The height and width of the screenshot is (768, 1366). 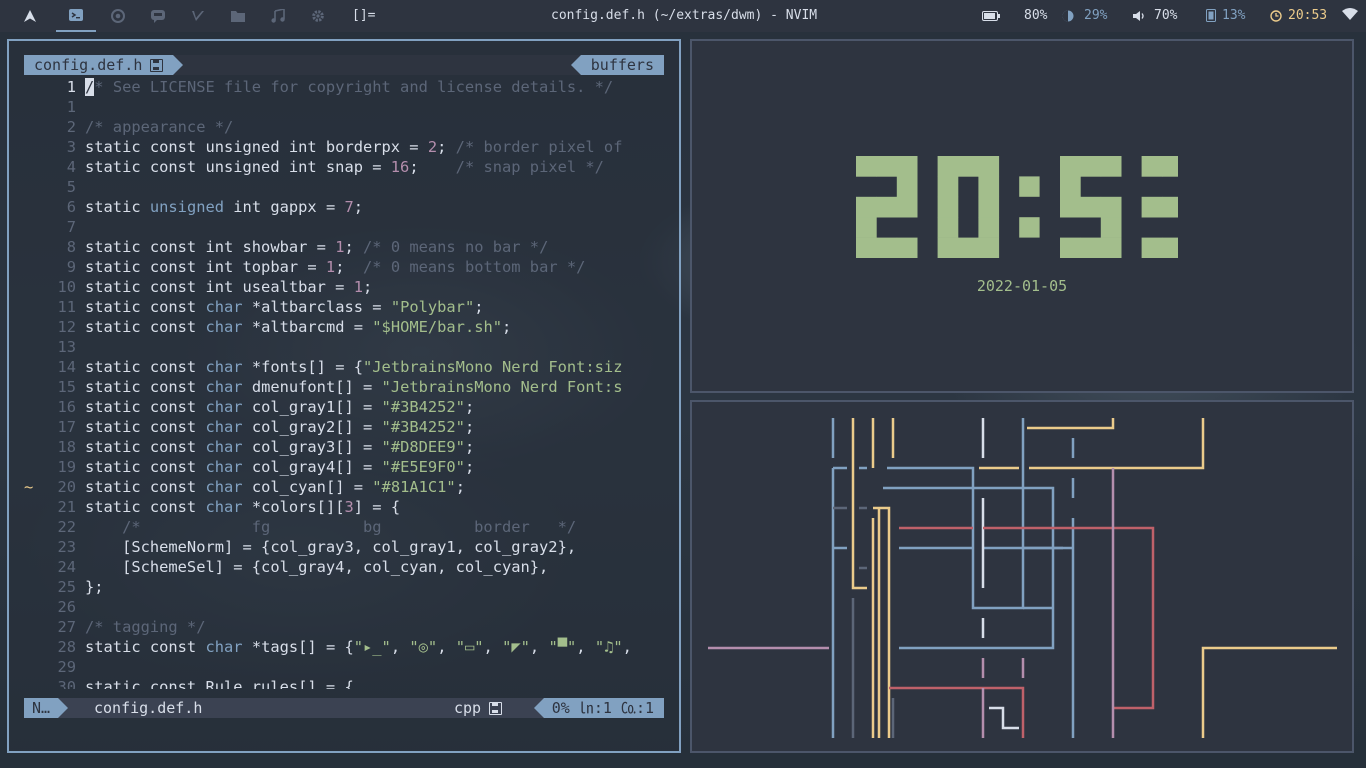 I want to click on code-token: /* snap pixel */, so click(x=529, y=167).